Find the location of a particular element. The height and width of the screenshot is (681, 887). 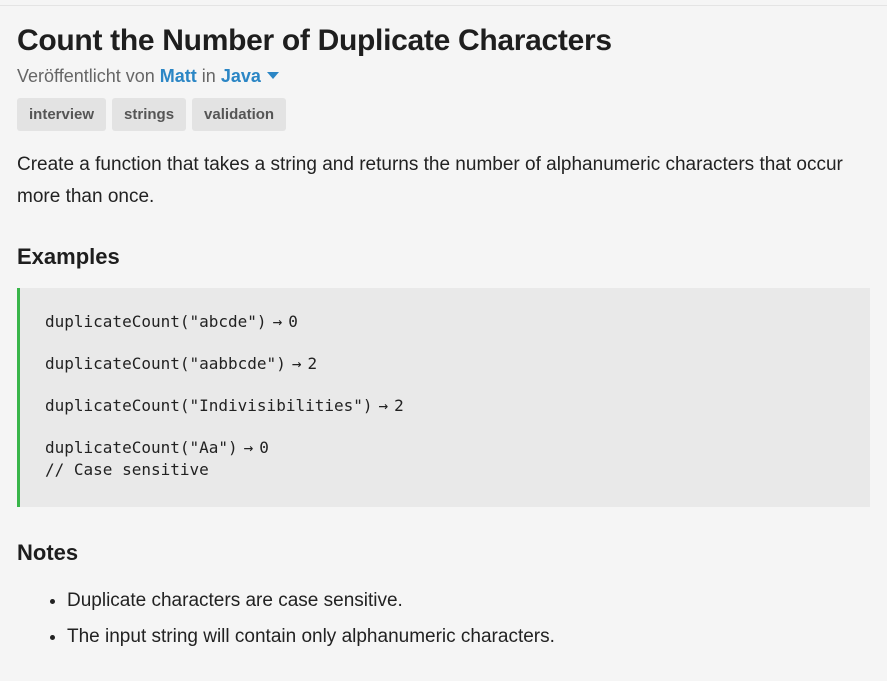

top-divider is located at coordinates (443, 3).